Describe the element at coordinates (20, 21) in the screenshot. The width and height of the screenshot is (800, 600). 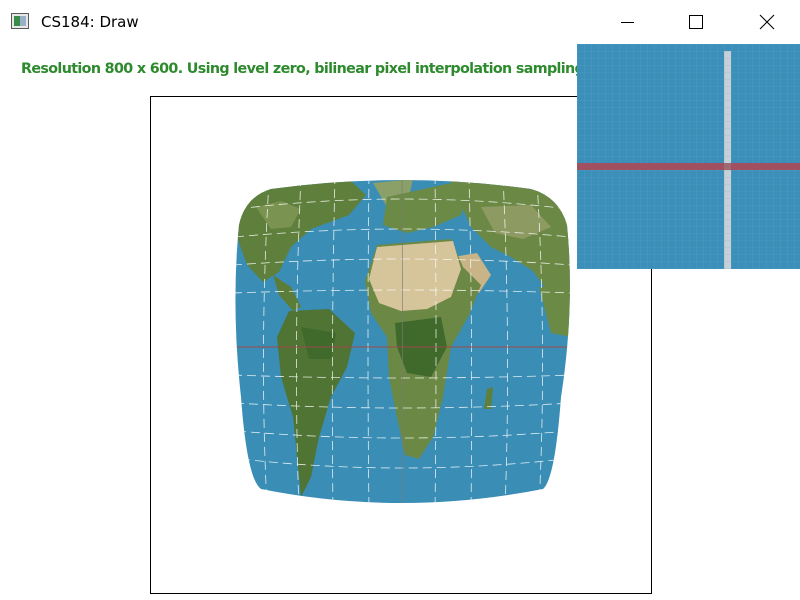
I see `app-icon` at that location.